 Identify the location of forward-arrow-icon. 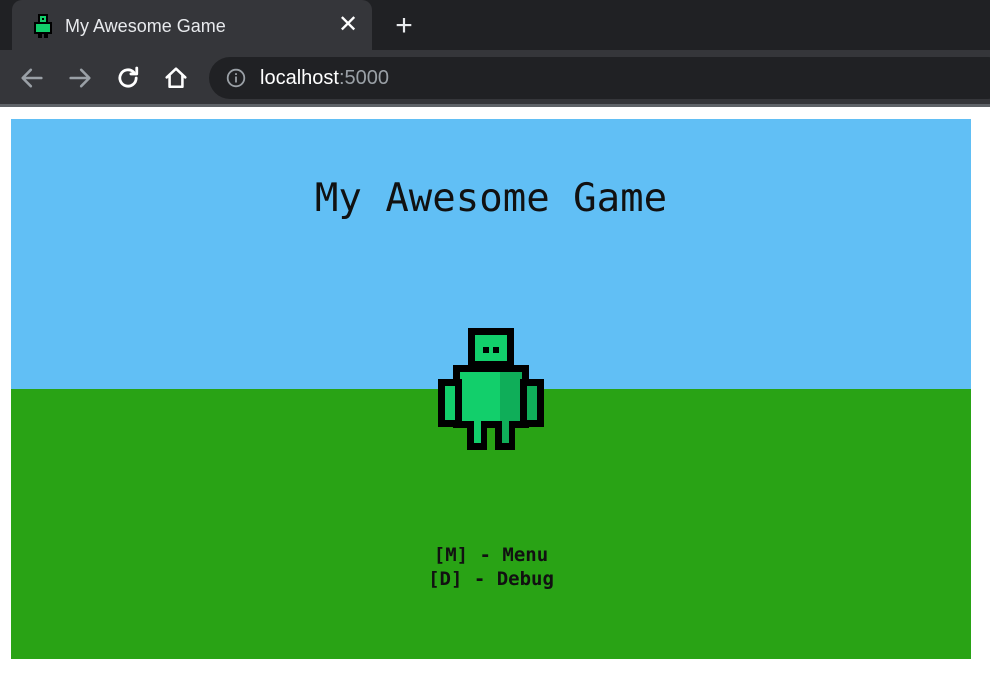
(80, 78).